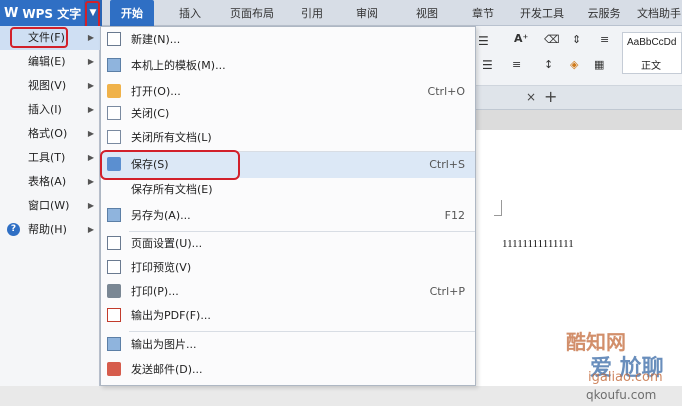  Describe the element at coordinates (288, 268) in the screenshot. I see `menu-print-preview: 打印预览(V)` at that location.